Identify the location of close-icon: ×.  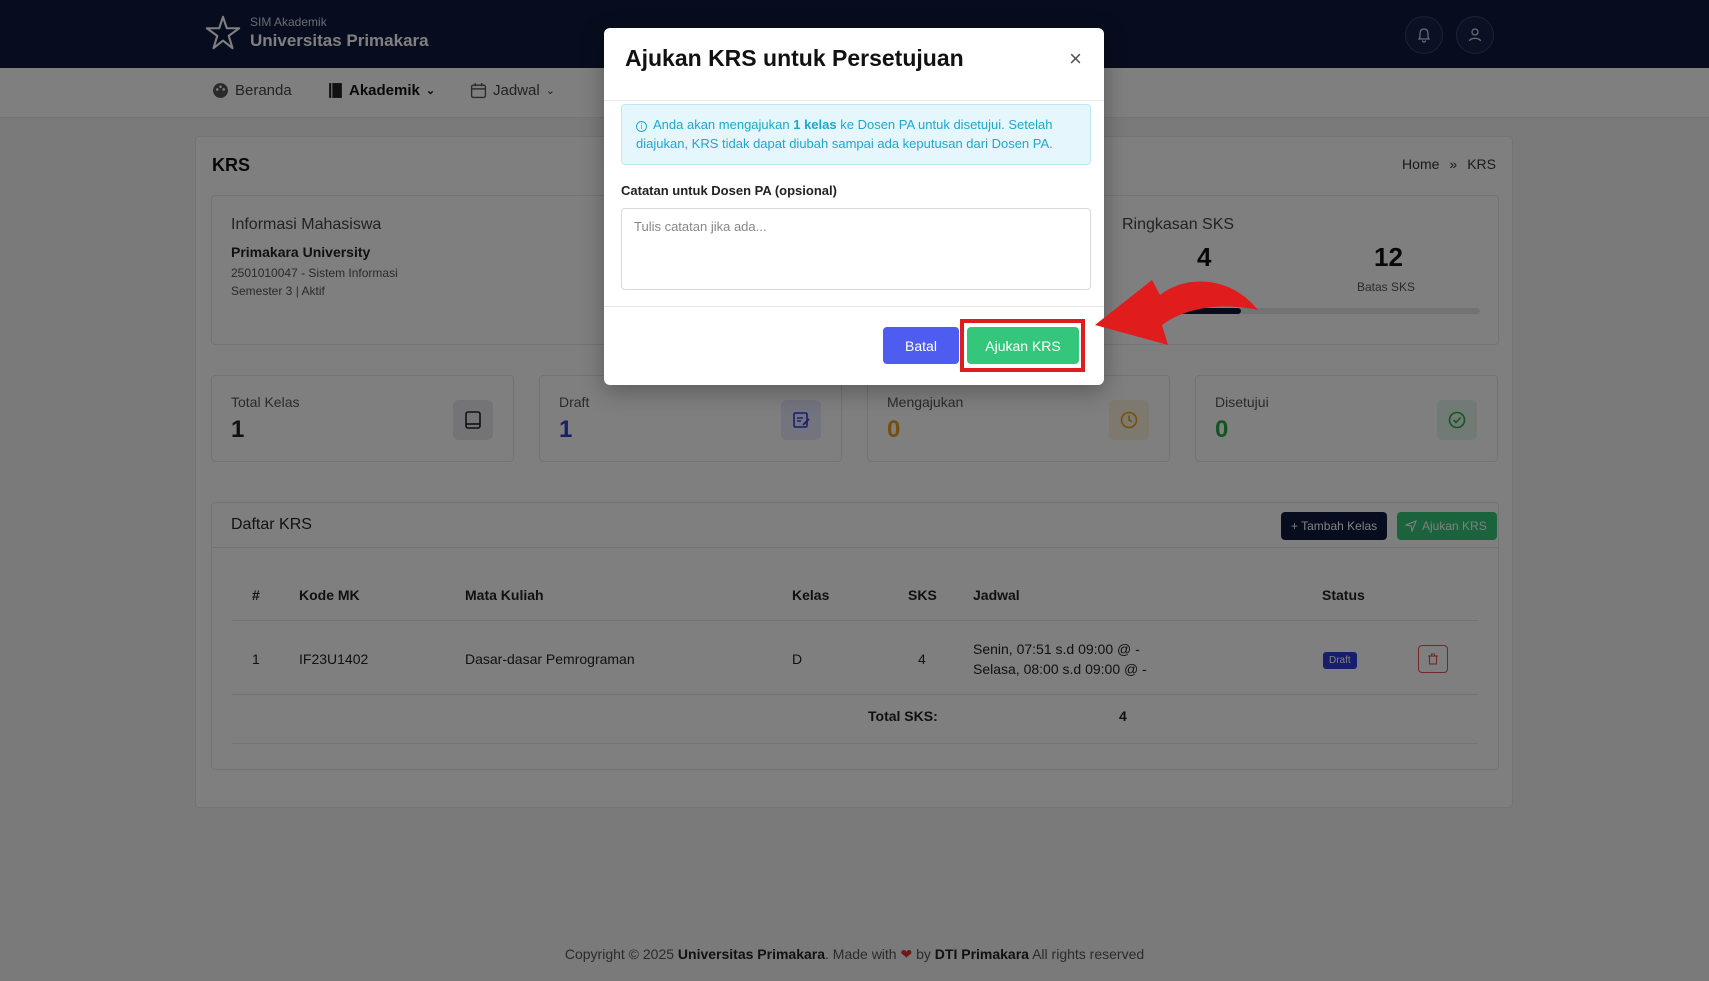
(1075, 59).